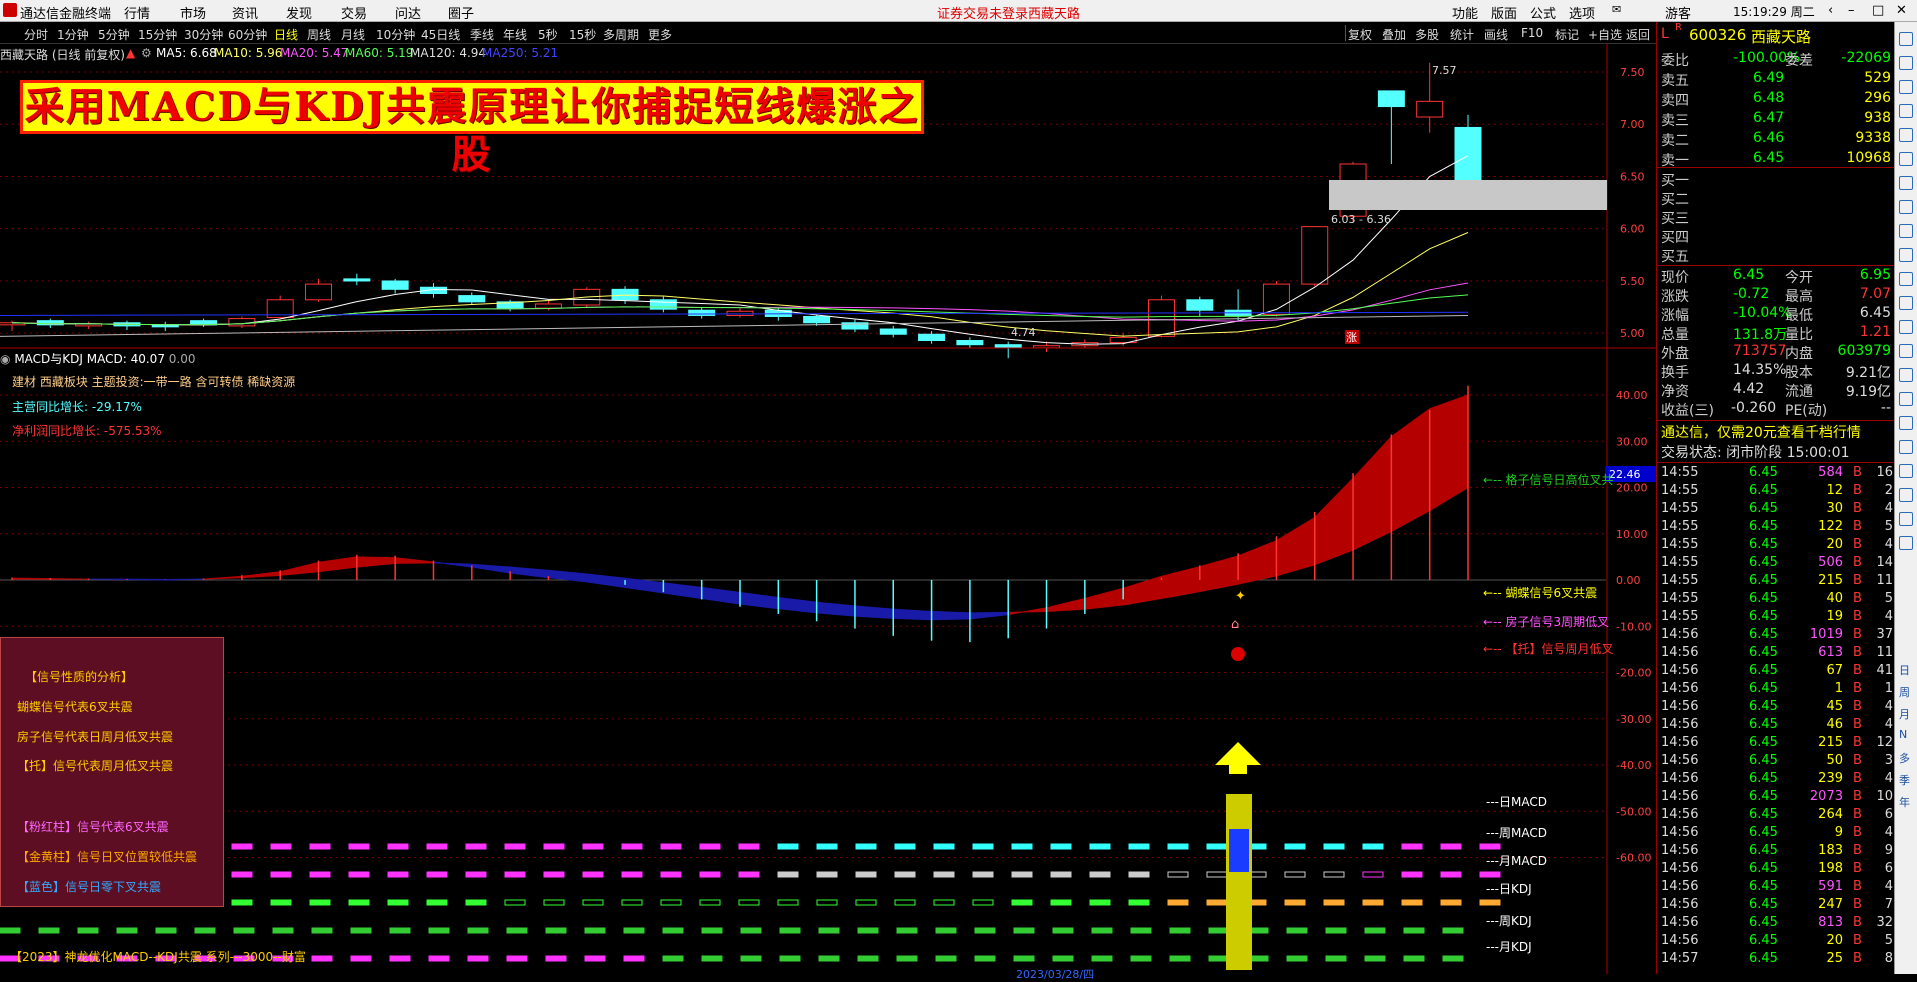 Image resolution: width=1917 pixels, height=982 pixels. Describe the element at coordinates (1851, 10) in the screenshot. I see `minimize-icon: –` at that location.